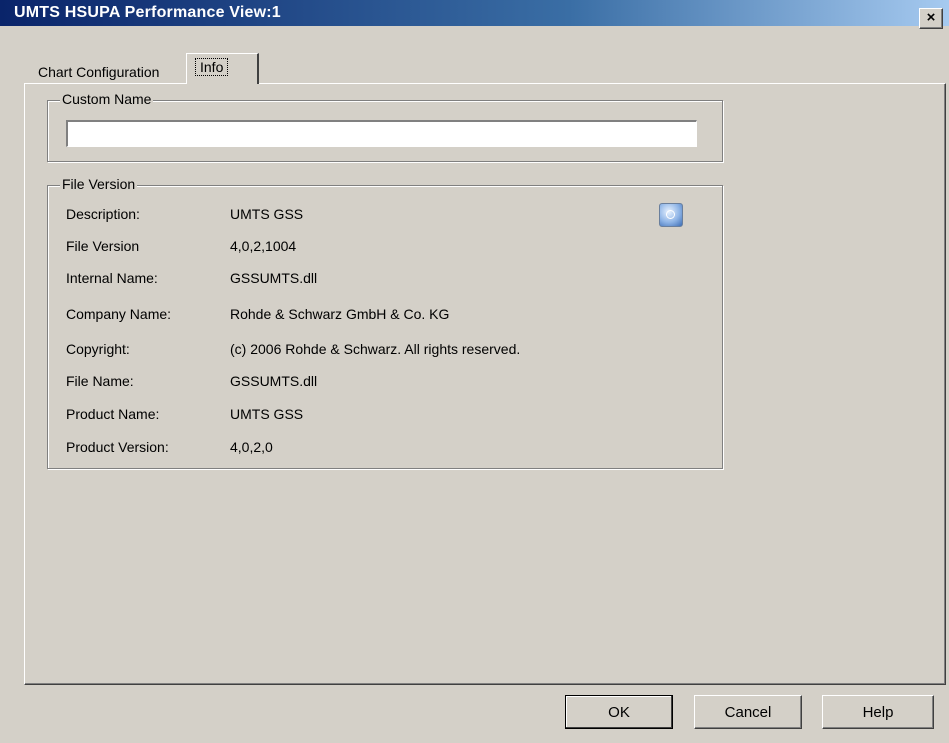 This screenshot has width=949, height=743. I want to click on close-icon: ×, so click(931, 17).